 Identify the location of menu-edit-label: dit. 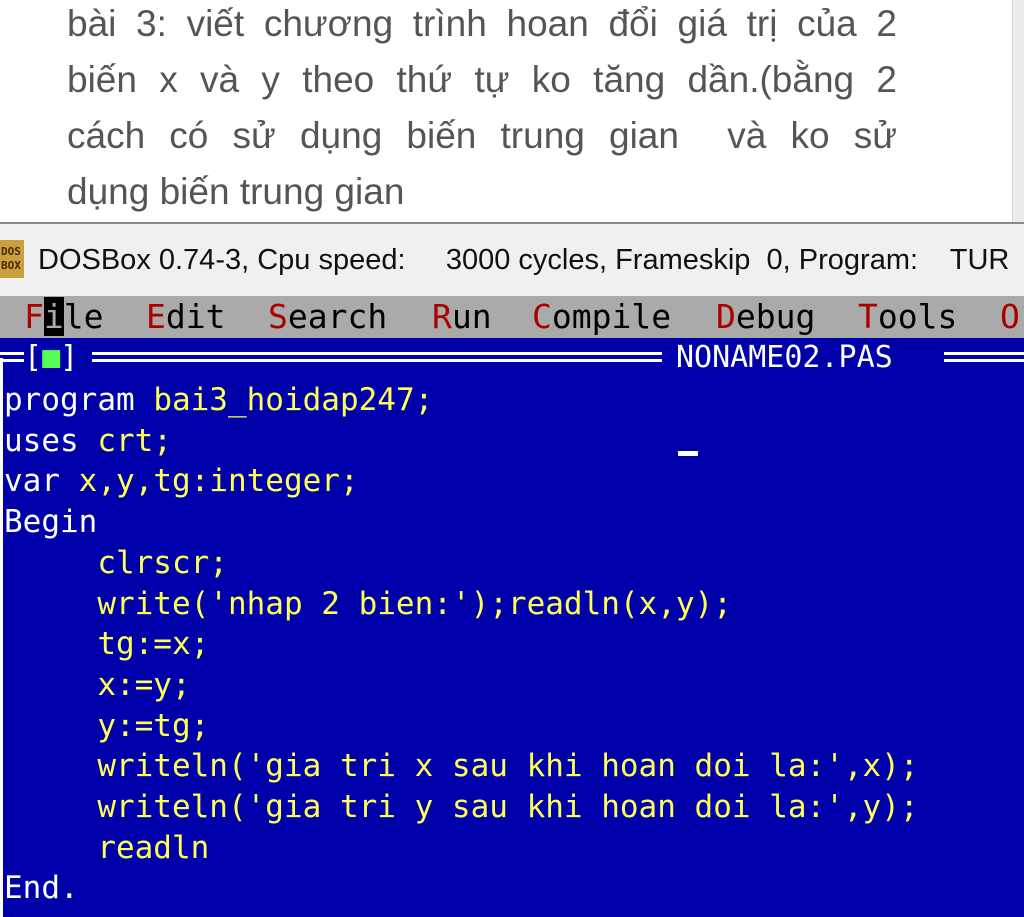
(195, 316).